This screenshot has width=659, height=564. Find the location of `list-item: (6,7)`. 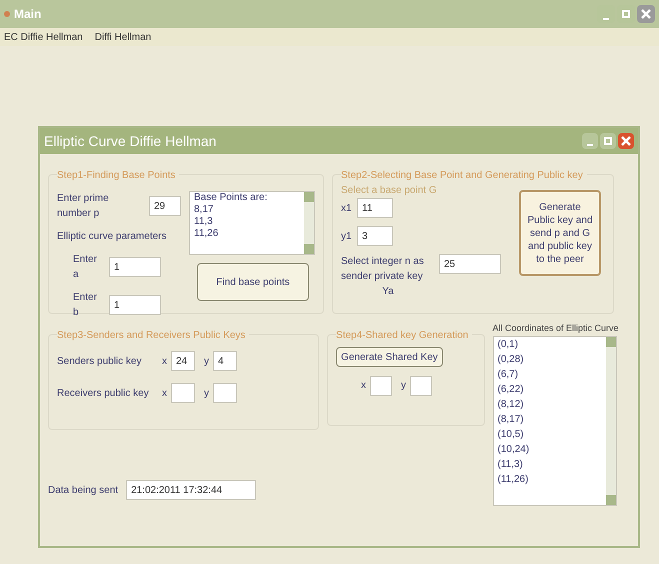

list-item: (6,7) is located at coordinates (509, 375).